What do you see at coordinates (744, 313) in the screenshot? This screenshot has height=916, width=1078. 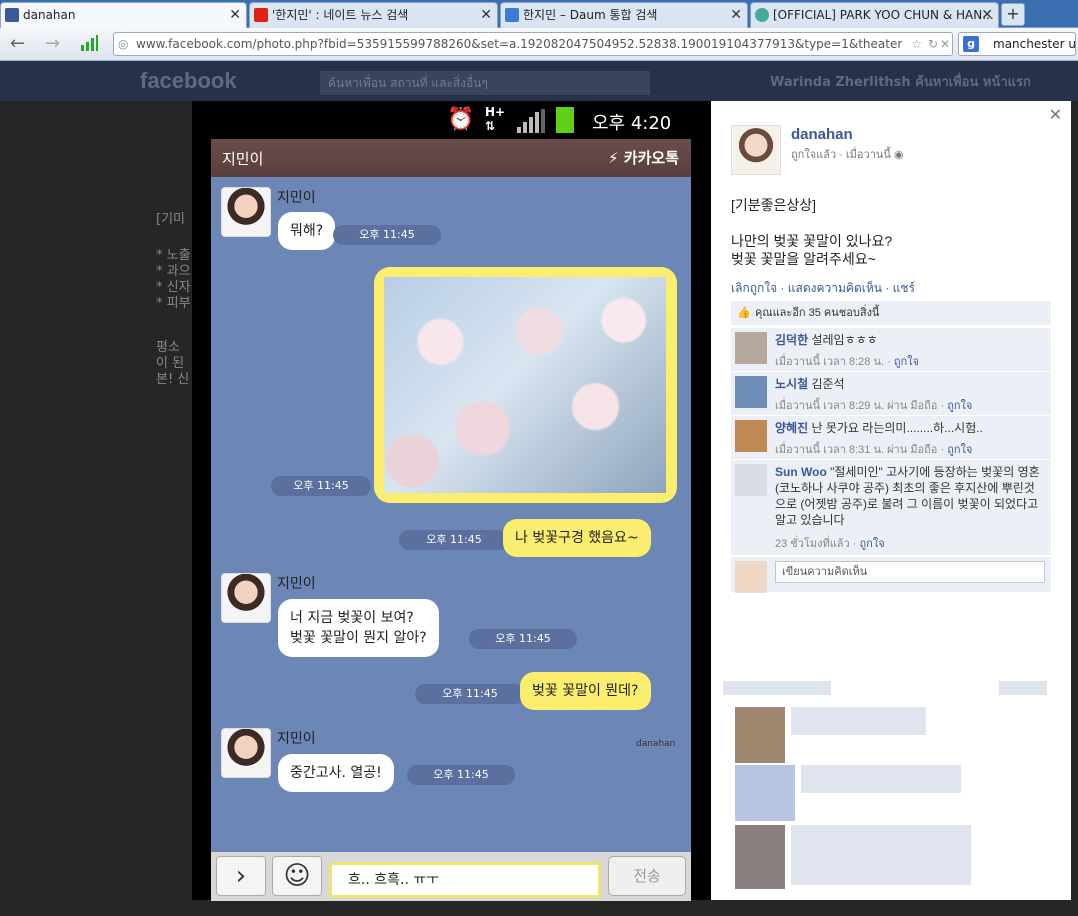 I see `thumbs-up-icon: 👍` at bounding box center [744, 313].